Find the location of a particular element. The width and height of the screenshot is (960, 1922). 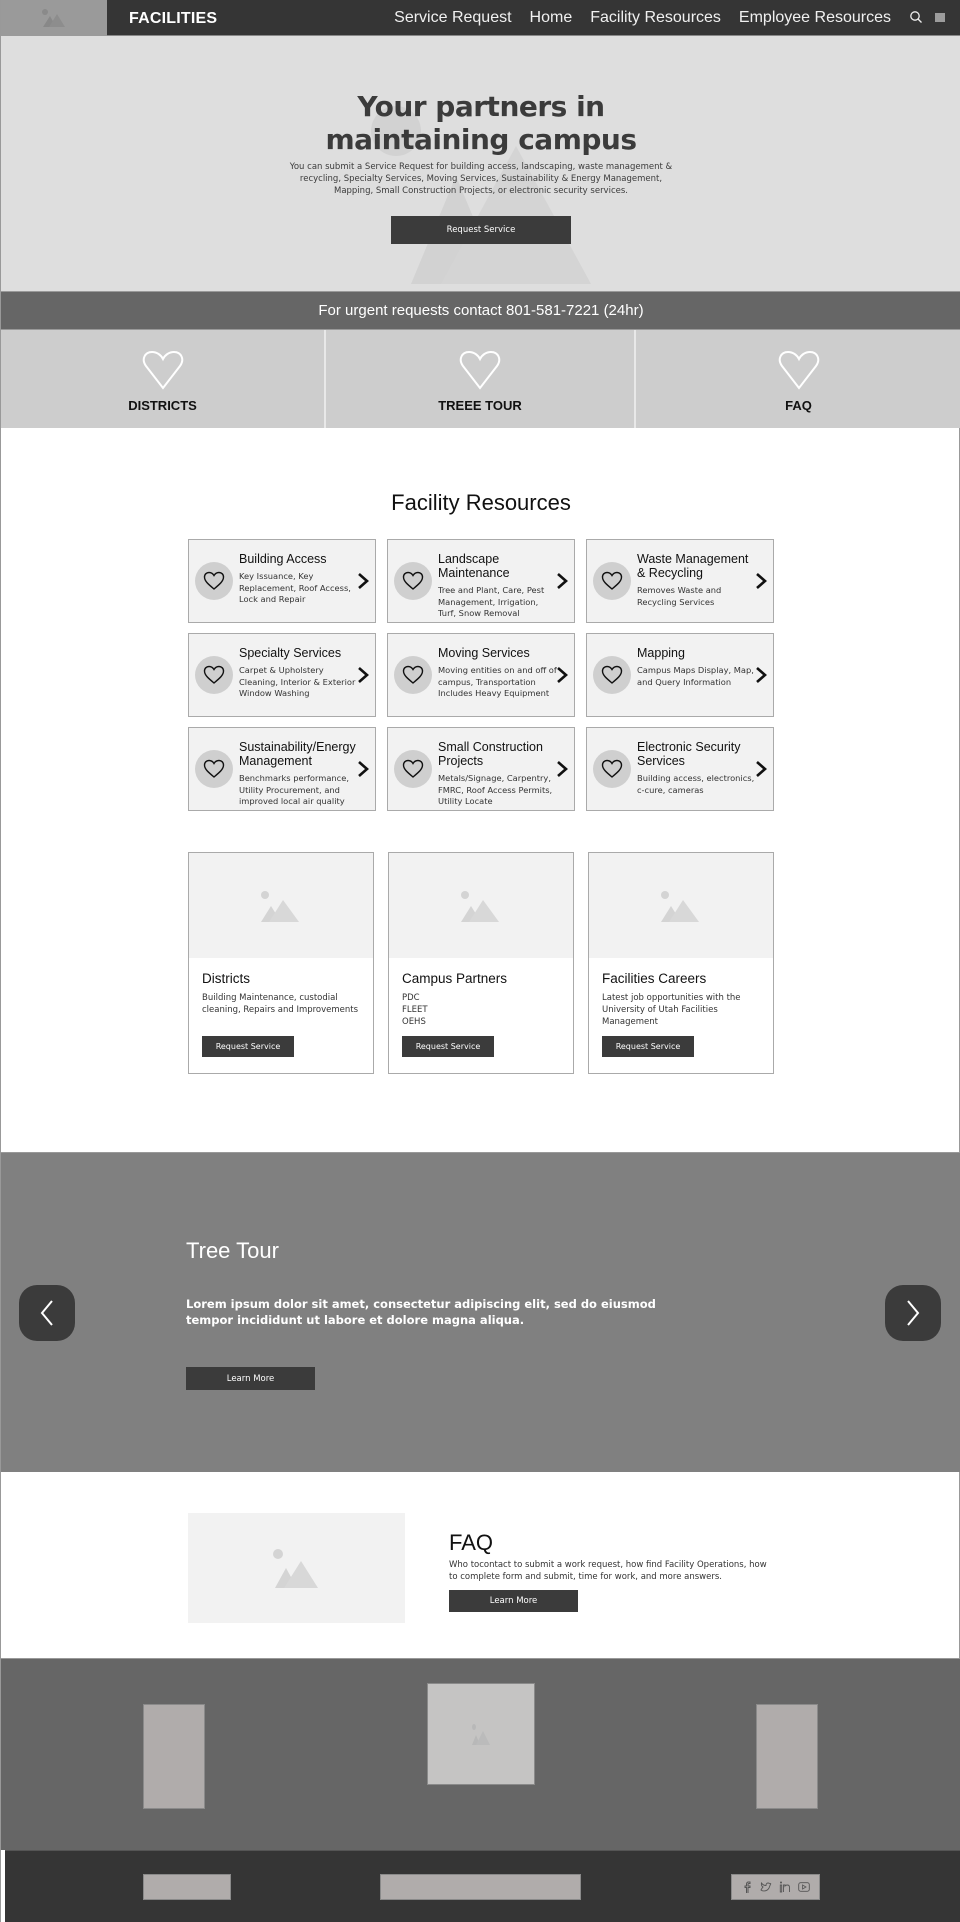

linkedin-icon is located at coordinates (785, 1887).